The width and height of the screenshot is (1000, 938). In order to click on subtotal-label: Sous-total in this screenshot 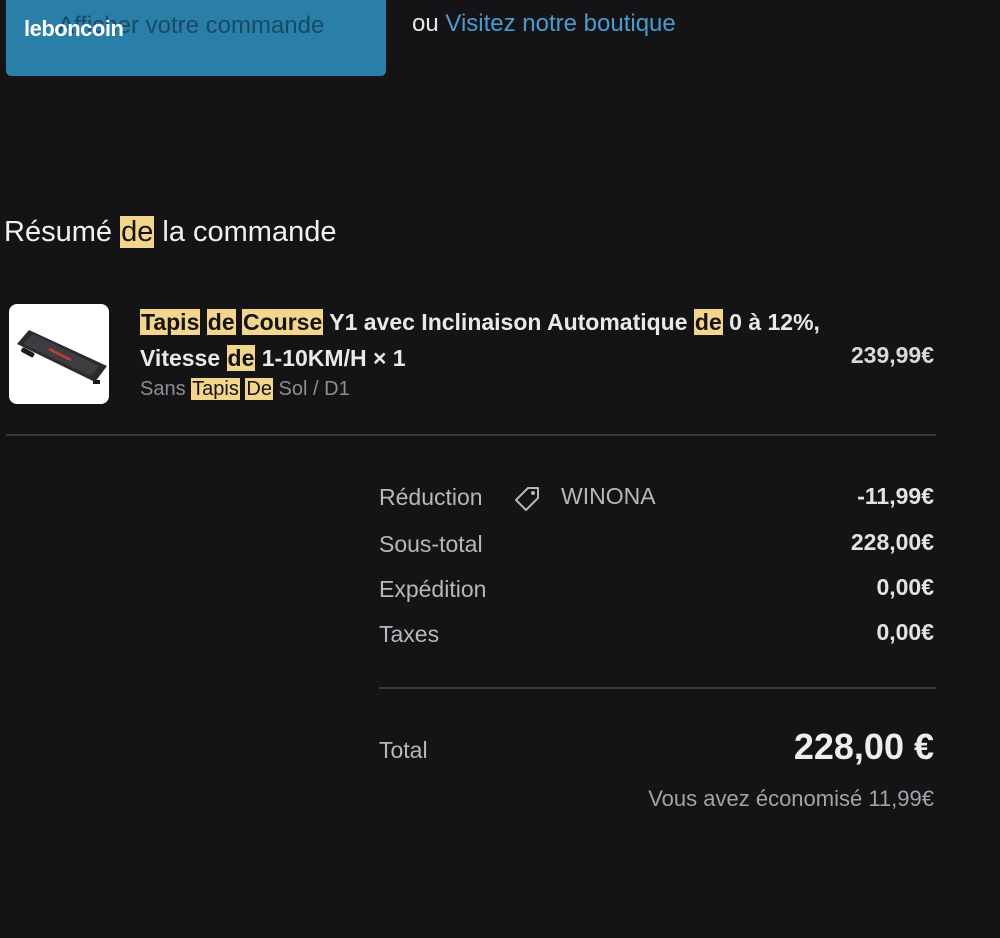, I will do `click(431, 544)`.